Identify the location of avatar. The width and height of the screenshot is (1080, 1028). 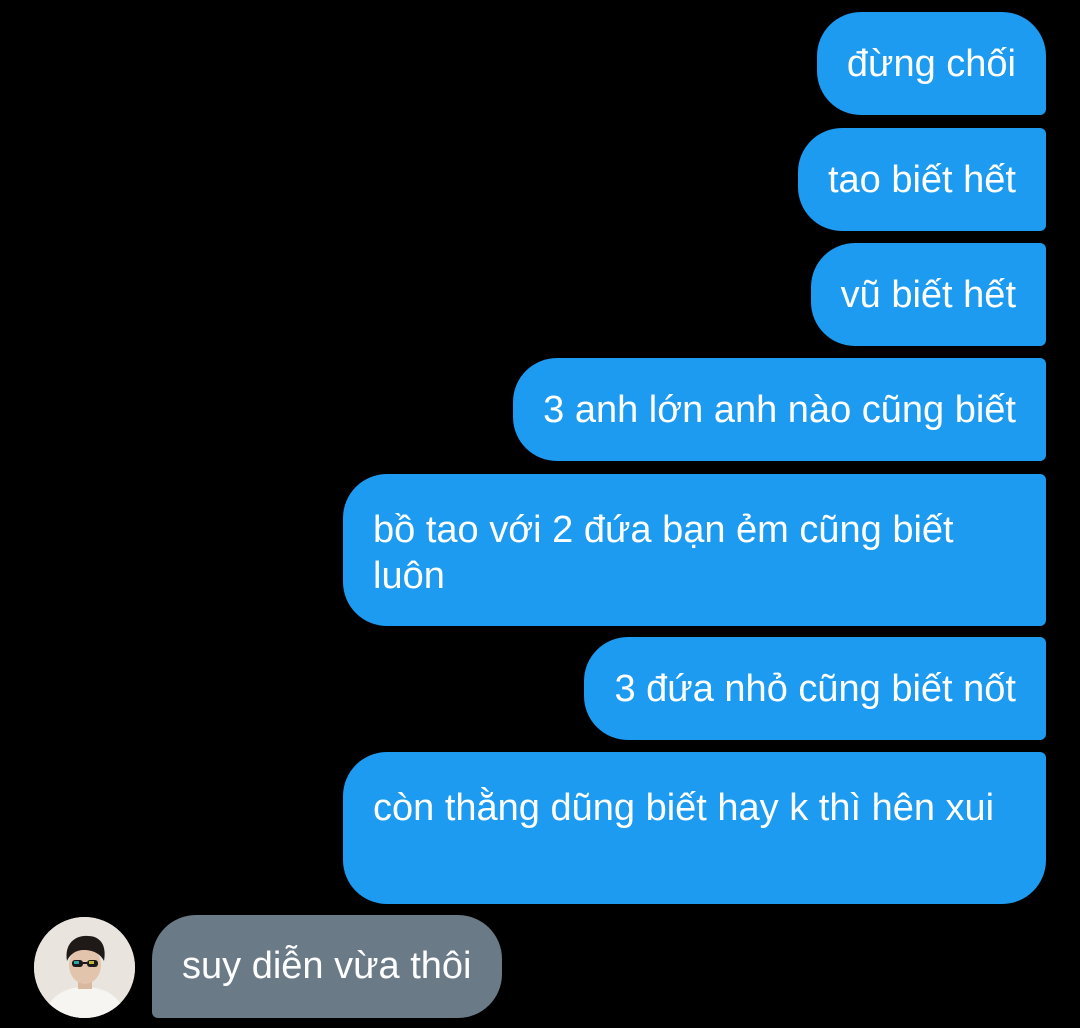
(84, 967).